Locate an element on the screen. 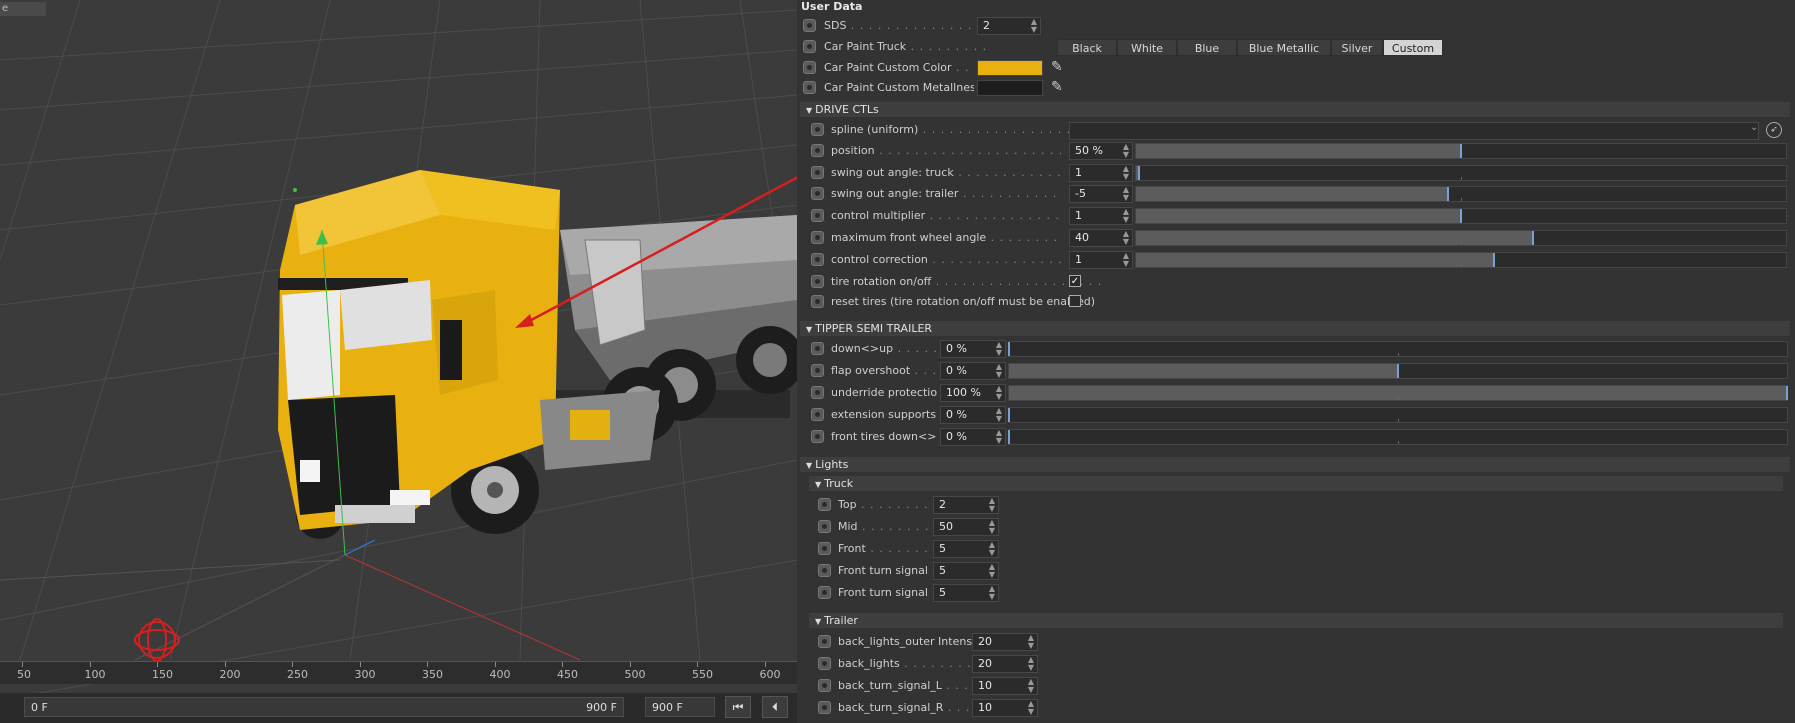 The height and width of the screenshot is (723, 1795). tipper-flap-overshoot-slider is located at coordinates (1398, 371).